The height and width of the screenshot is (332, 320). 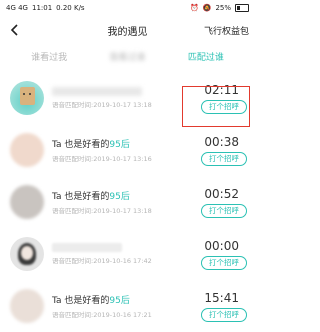 I want to click on tab-bar: 谁看过我 我看过谁 匹配过谁, so click(x=127, y=56).